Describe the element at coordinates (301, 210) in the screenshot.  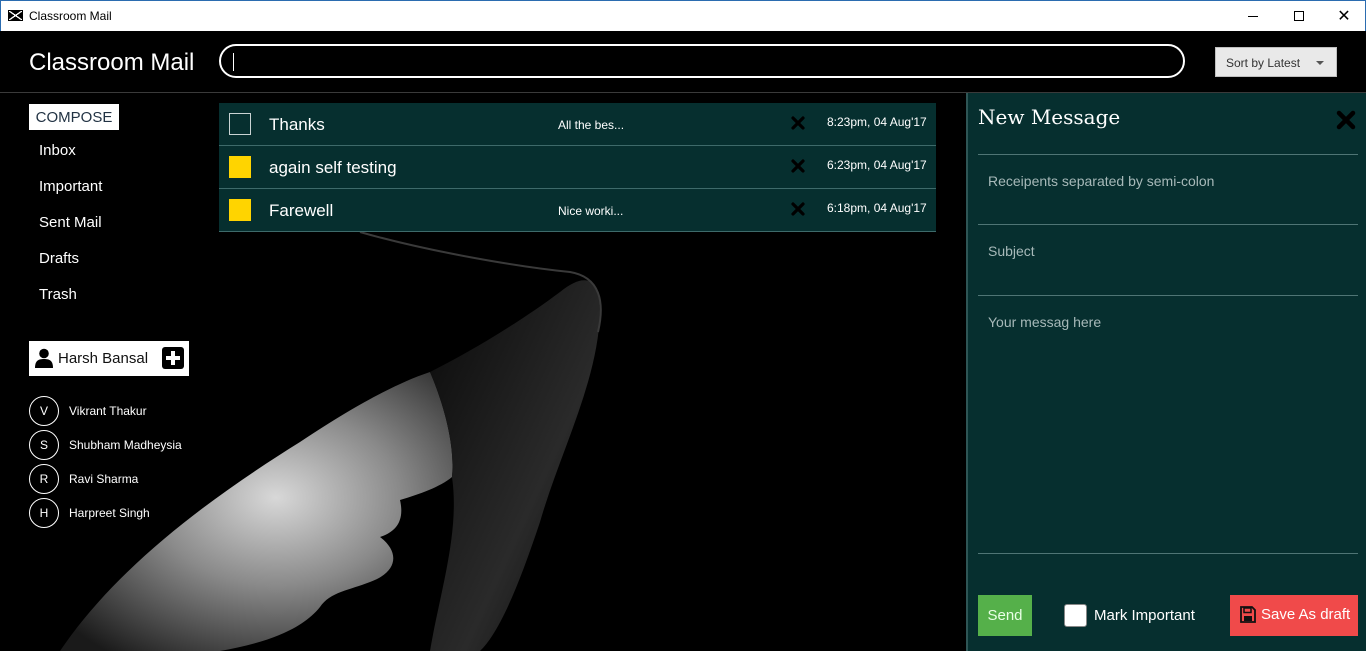
I see `mail-subject: Farewell` at that location.